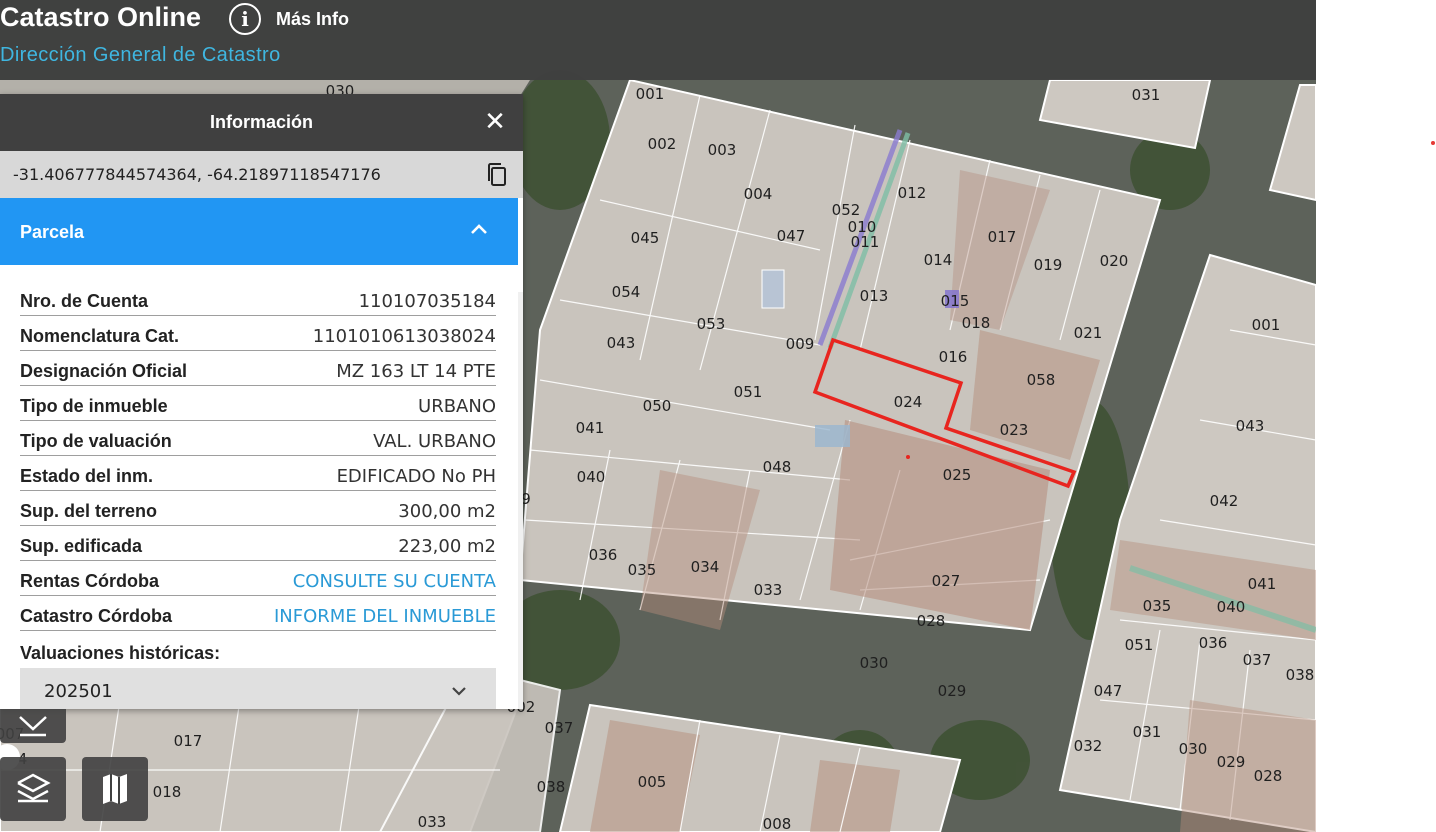  I want to click on detail-value: URBANO, so click(457, 406).